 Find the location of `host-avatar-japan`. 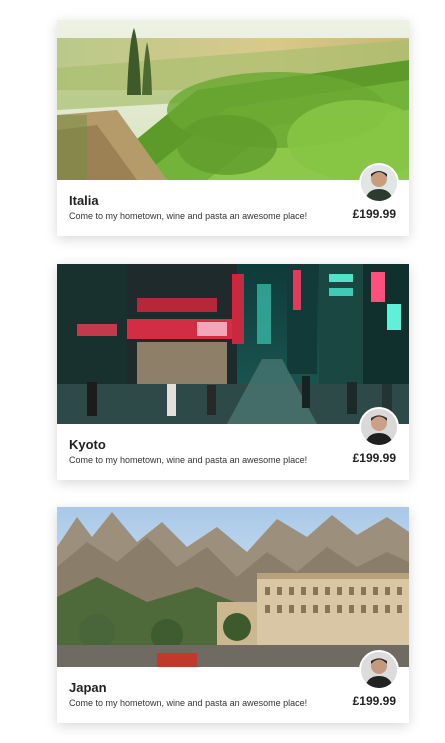

host-avatar-japan is located at coordinates (379, 670).